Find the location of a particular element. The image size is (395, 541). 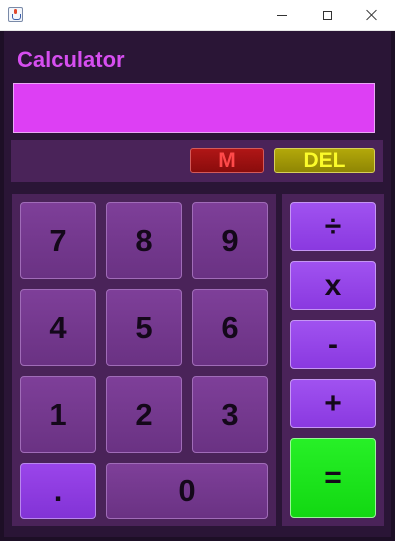

key-3: 3 is located at coordinates (230, 414).